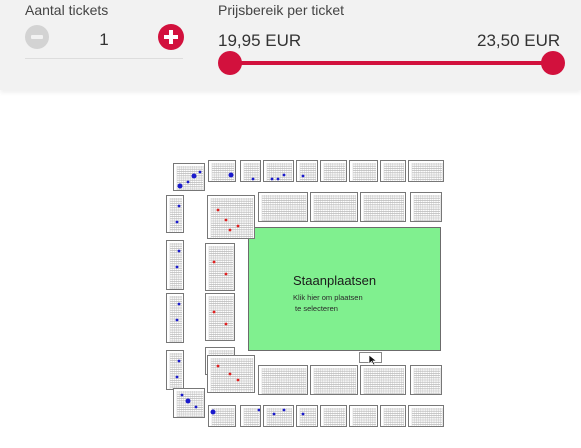  Describe the element at coordinates (67, 10) in the screenshot. I see `tickets-label: Aantal tickets` at that location.